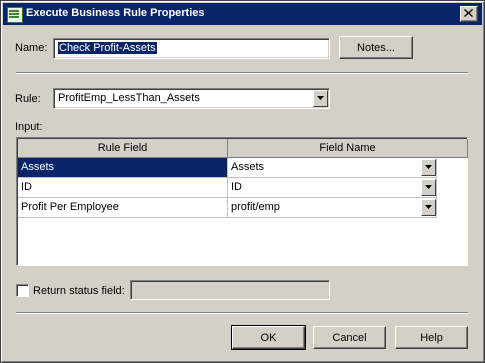 This screenshot has height=363, width=485. I want to click on return-status-checkbox, so click(22, 290).